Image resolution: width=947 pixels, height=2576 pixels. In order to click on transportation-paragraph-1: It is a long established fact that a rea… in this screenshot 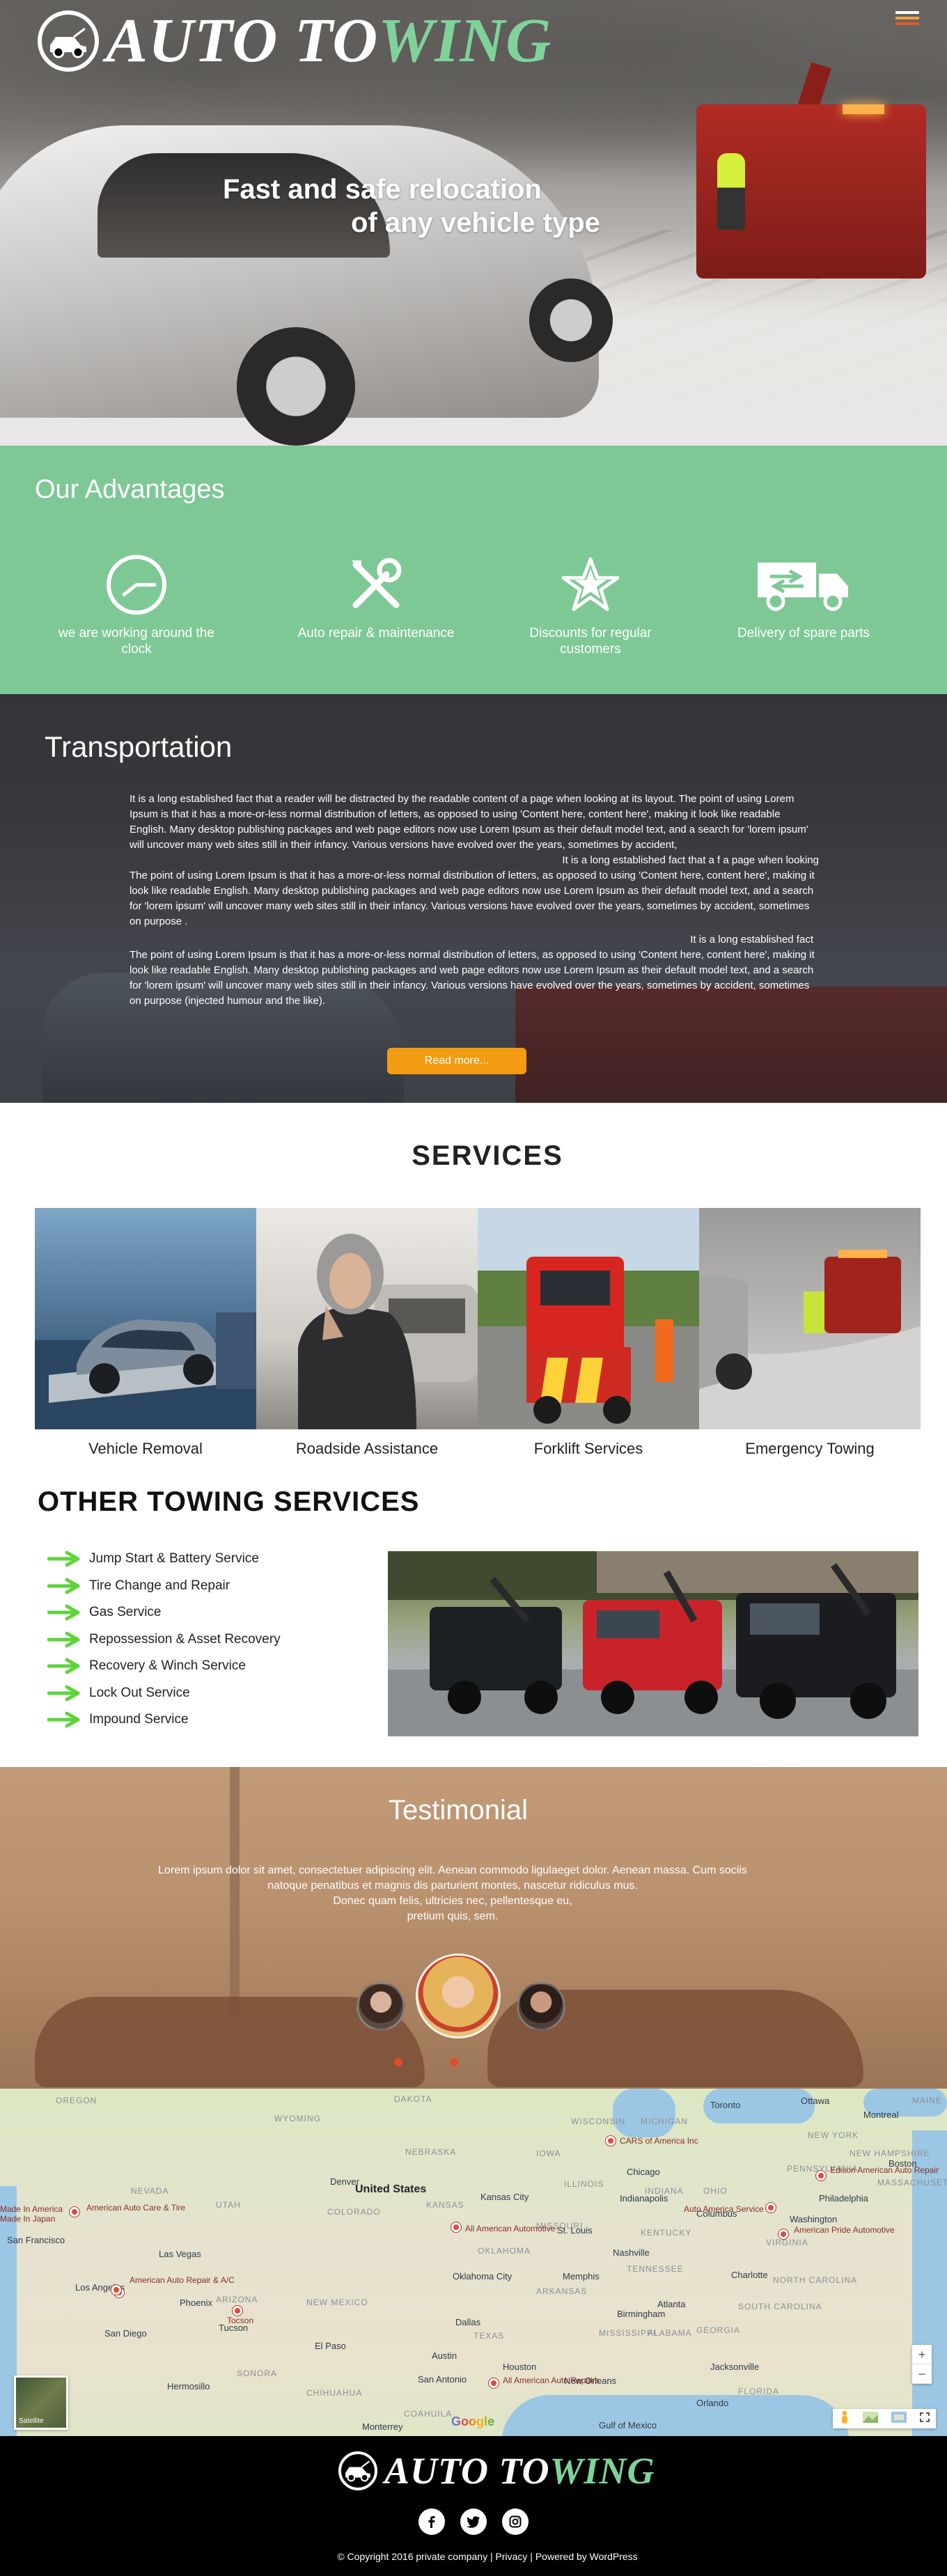, I will do `click(469, 822)`.